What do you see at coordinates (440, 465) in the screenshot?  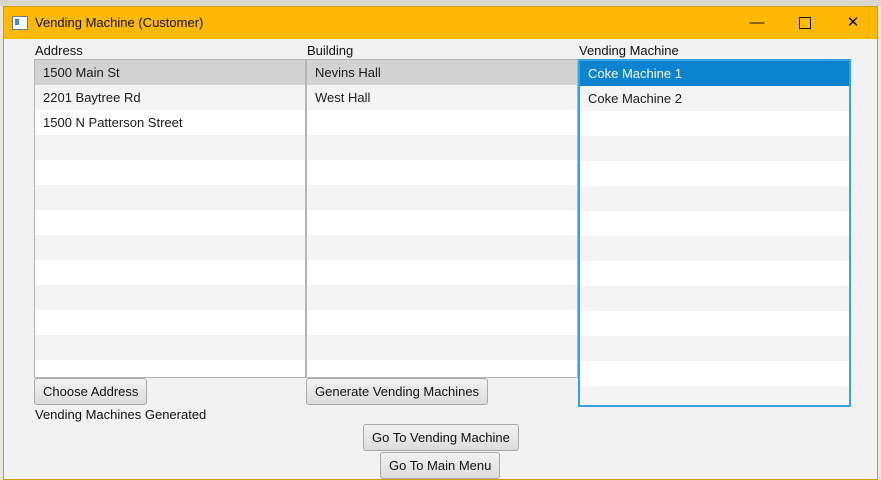 I see `go-to-main-menu-button: Go To Main Menu` at bounding box center [440, 465].